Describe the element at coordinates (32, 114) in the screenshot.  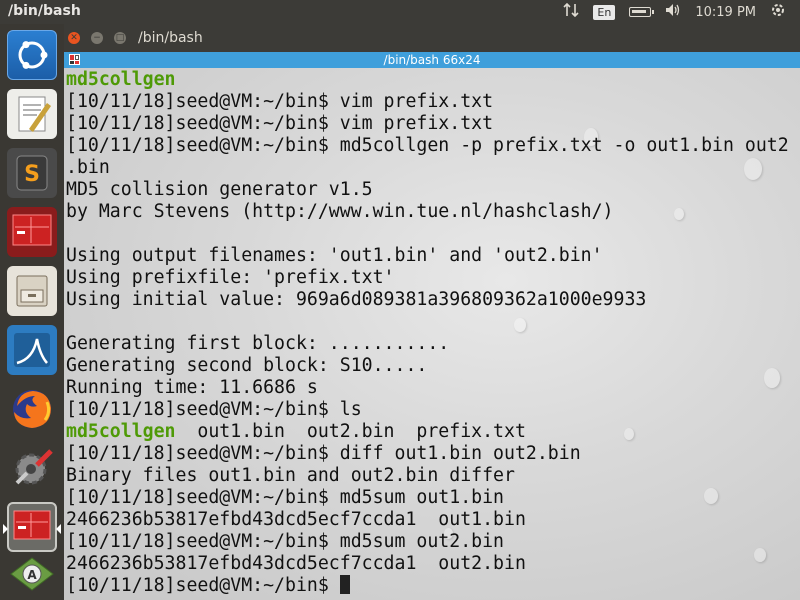
I see `text-editor-icon` at that location.